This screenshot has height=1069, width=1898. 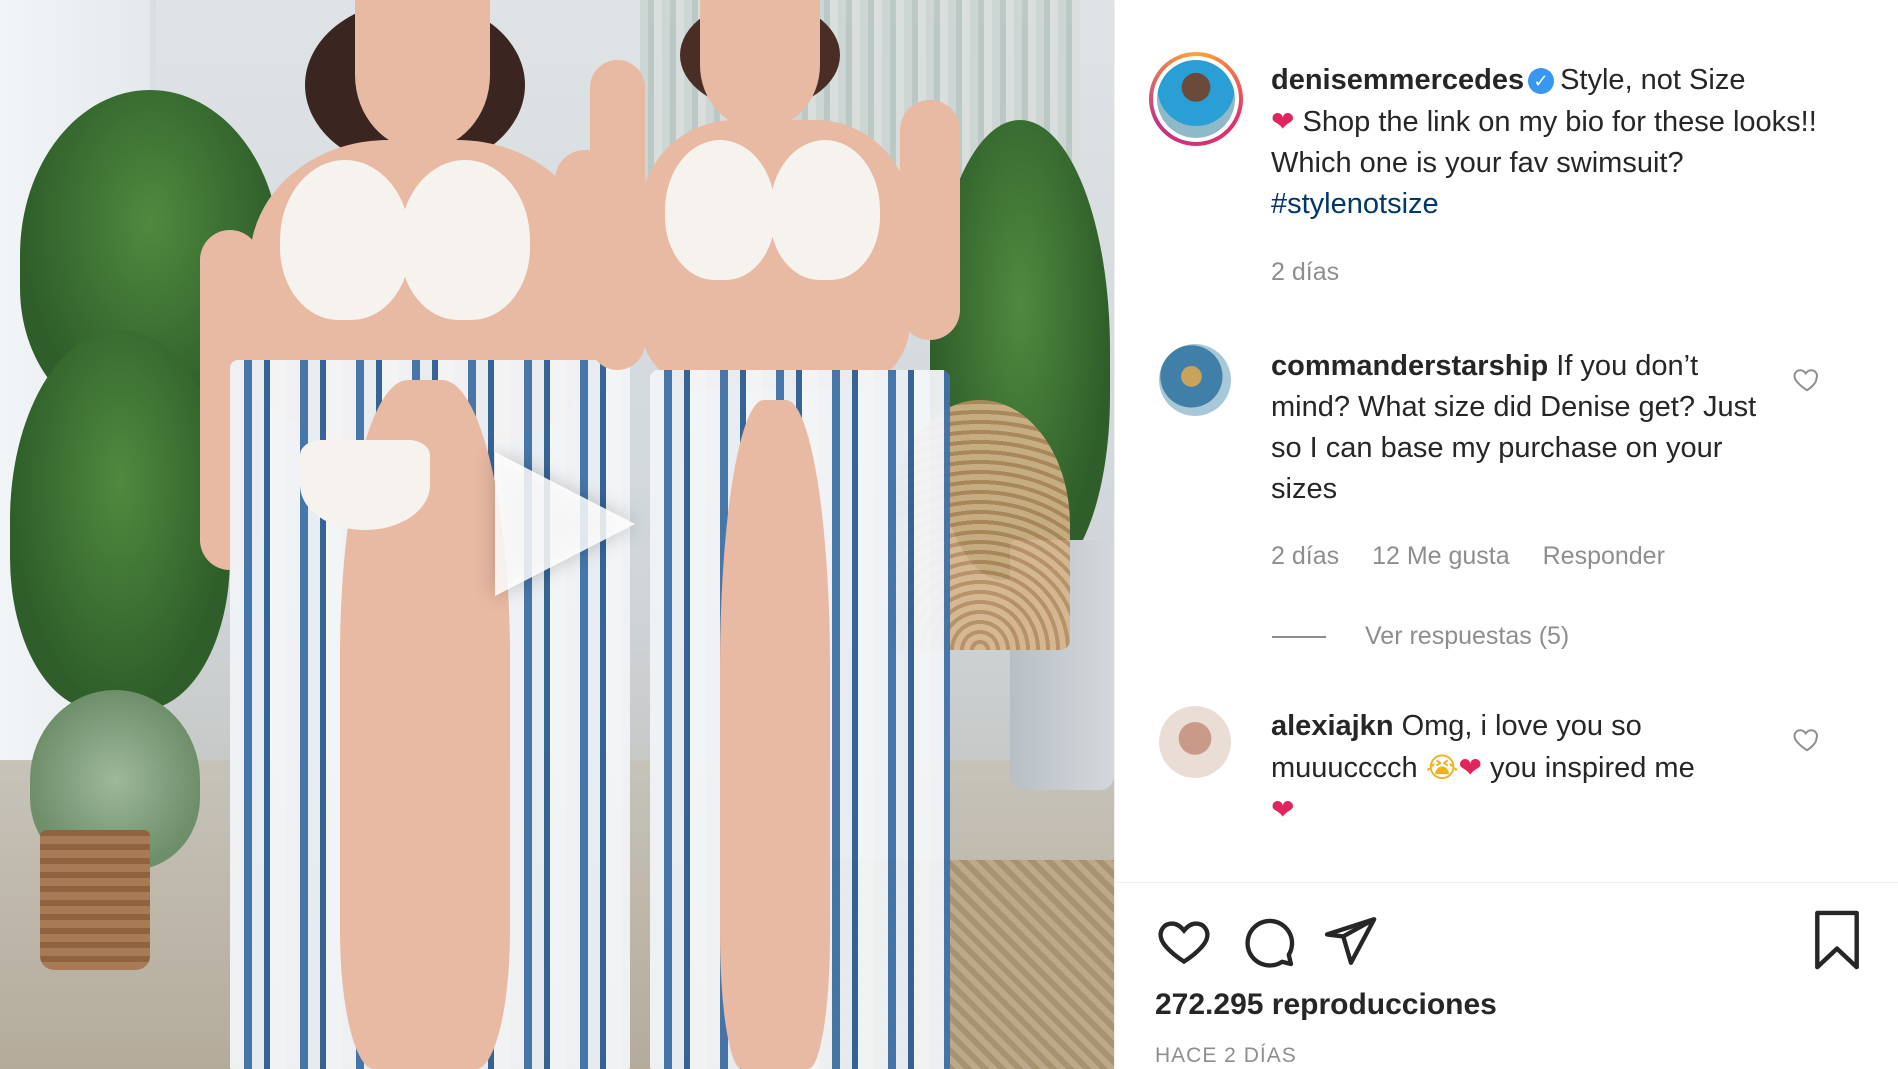 I want to click on paper-plane-icon, so click(x=1350, y=941).